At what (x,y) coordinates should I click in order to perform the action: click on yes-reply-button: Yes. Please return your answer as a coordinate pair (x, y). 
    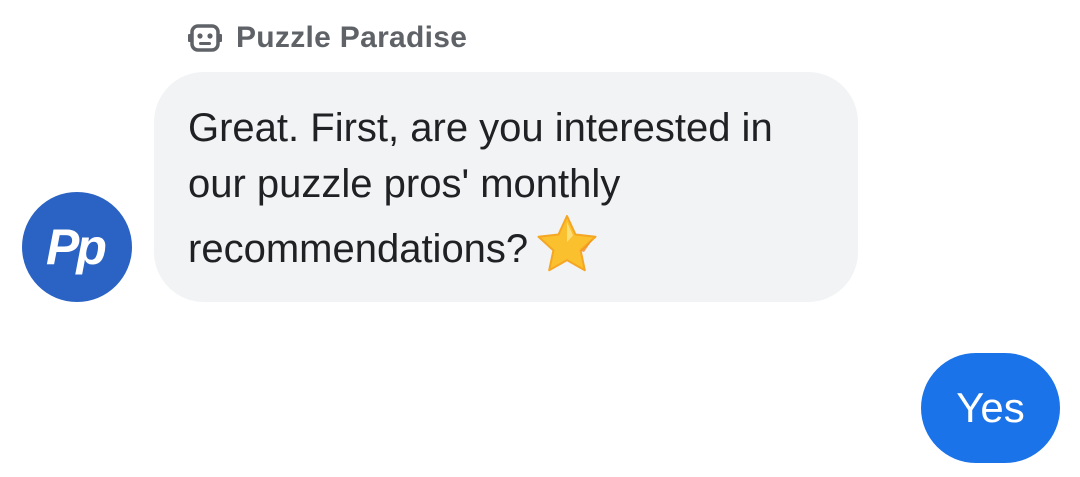
    Looking at the image, I should click on (990, 408).